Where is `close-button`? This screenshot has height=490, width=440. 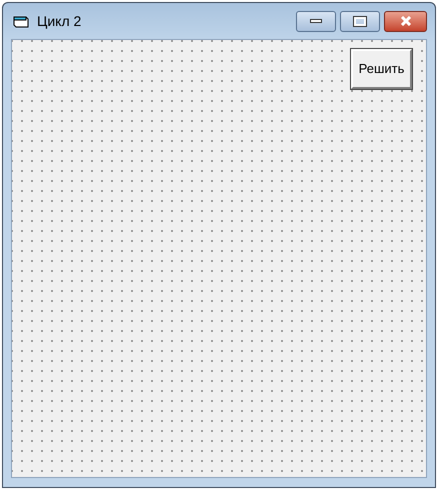 close-button is located at coordinates (405, 21).